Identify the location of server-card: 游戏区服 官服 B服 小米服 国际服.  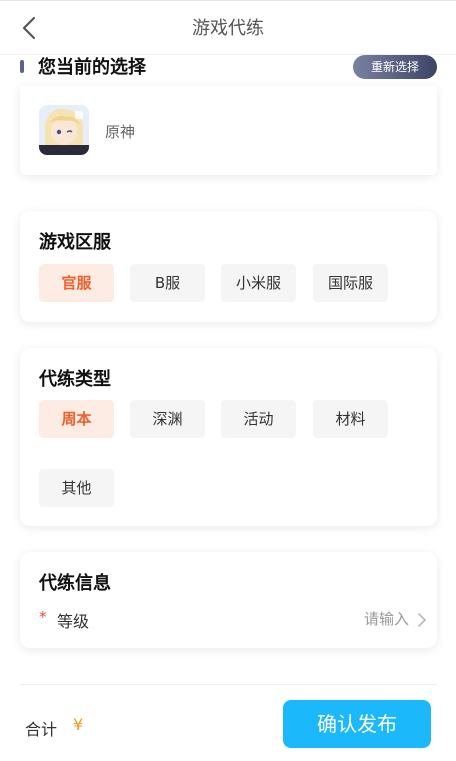
(228, 266).